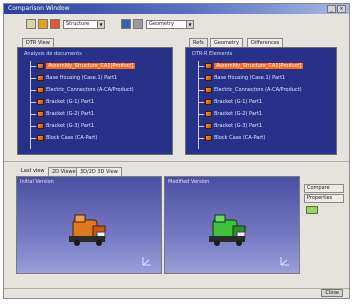 The height and width of the screenshot is (305, 354). Describe the element at coordinates (43, 24) in the screenshot. I see `open-icon` at that location.